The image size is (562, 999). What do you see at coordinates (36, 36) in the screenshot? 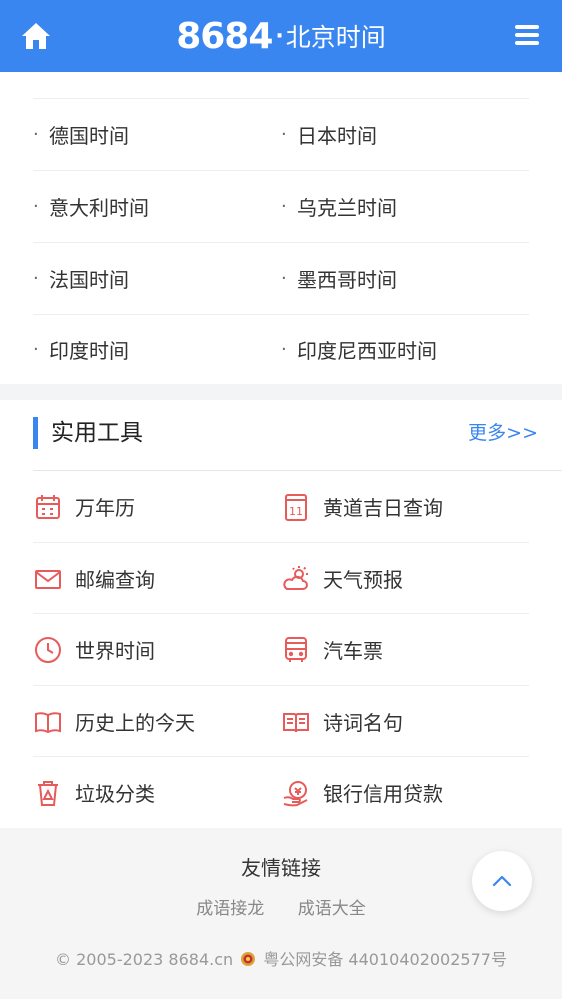
I see `home-icon` at bounding box center [36, 36].